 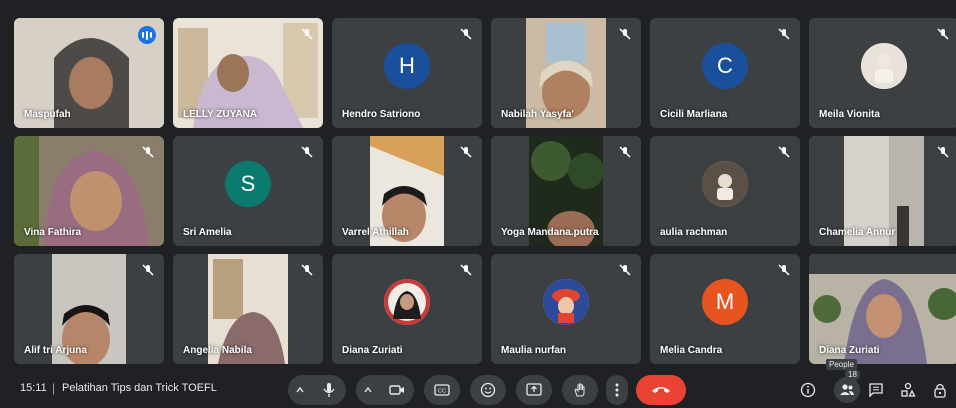 I want to click on emoji-icon, so click(x=488, y=390).